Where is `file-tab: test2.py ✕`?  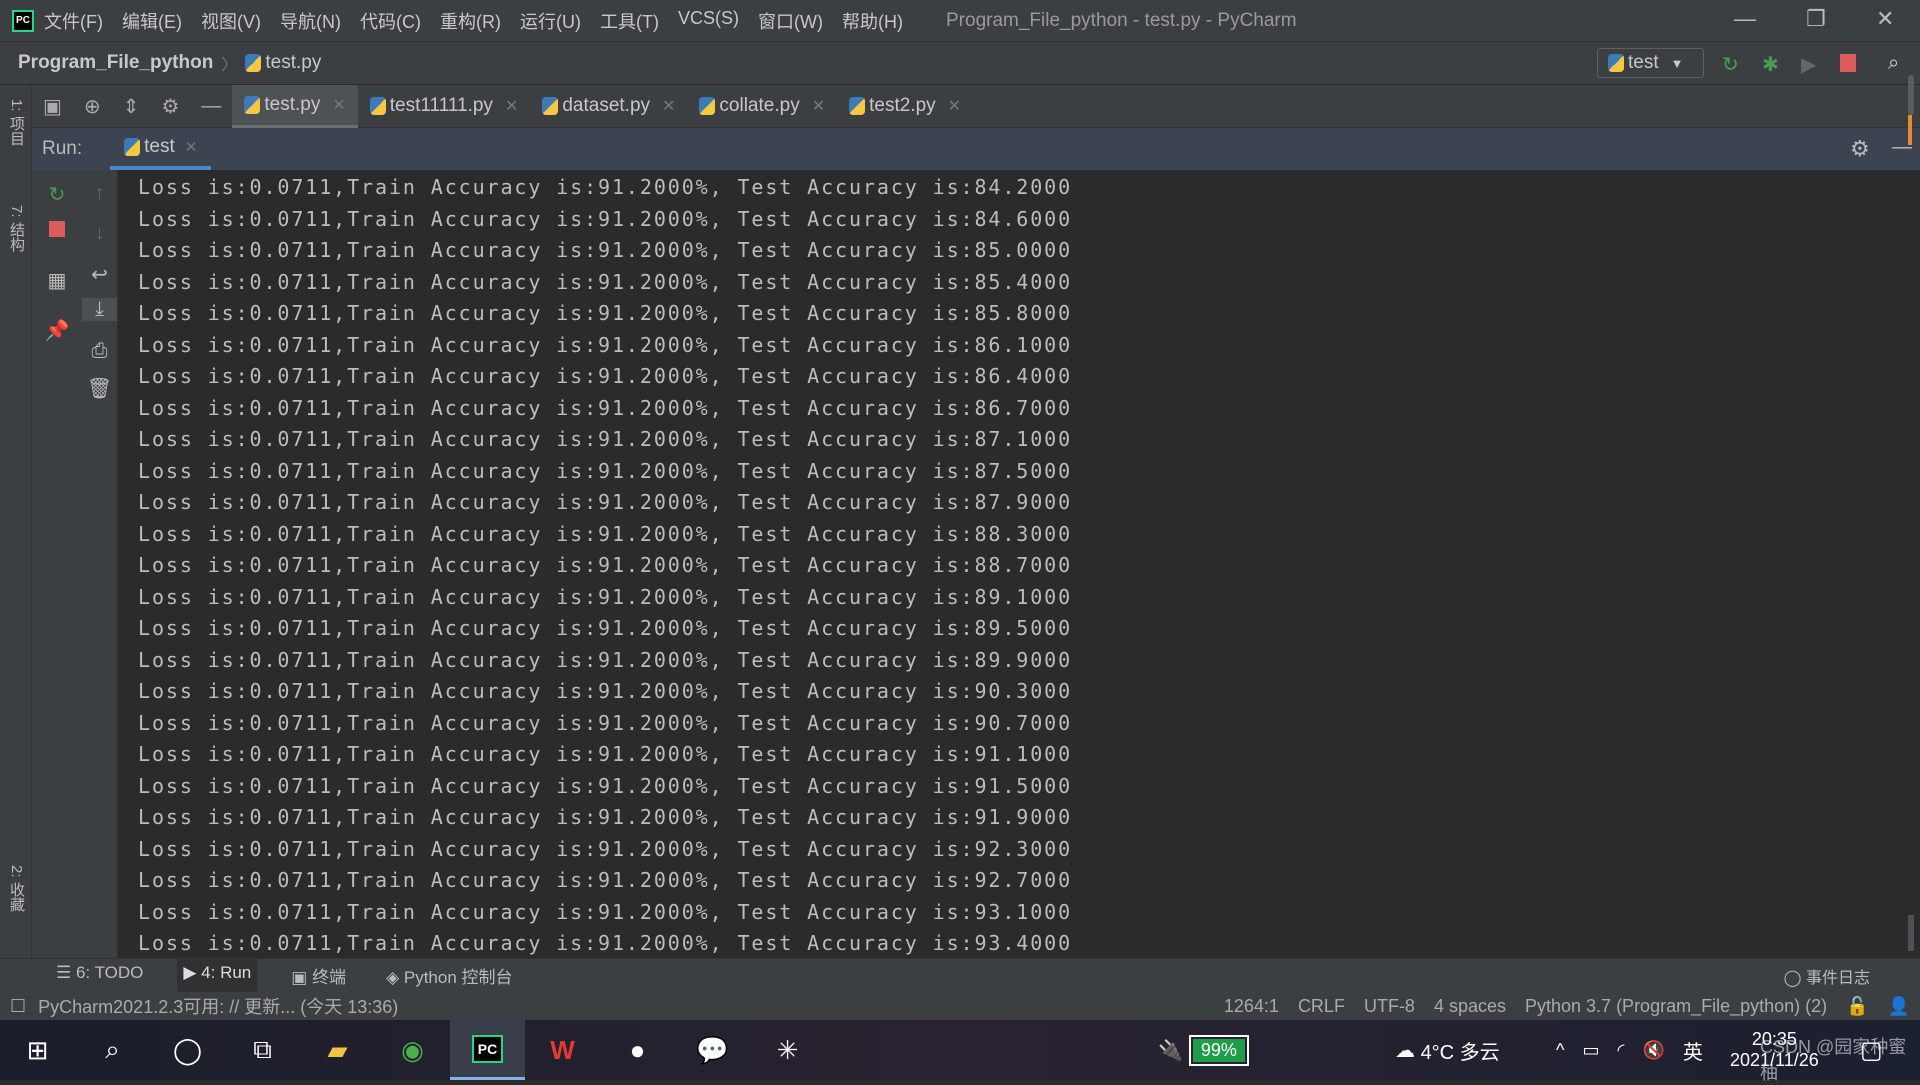 file-tab: test2.py ✕ is located at coordinates (905, 106).